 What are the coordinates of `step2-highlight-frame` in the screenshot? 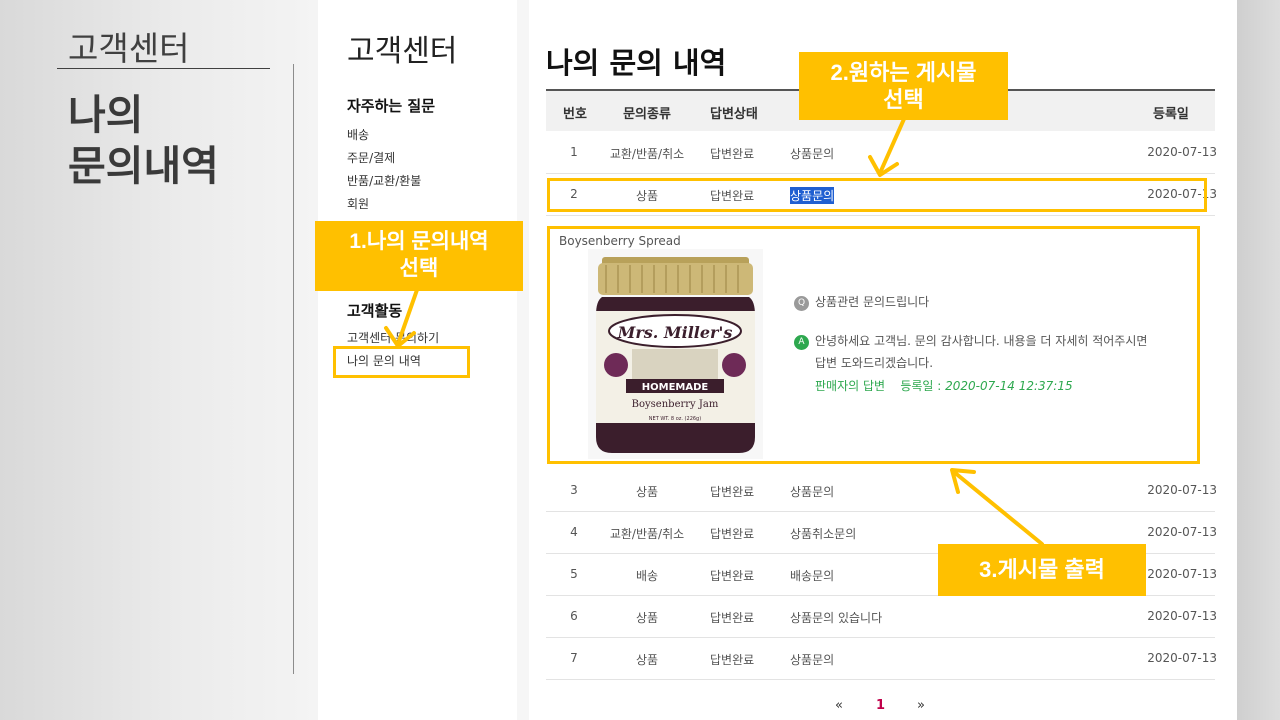 It's located at (877, 195).